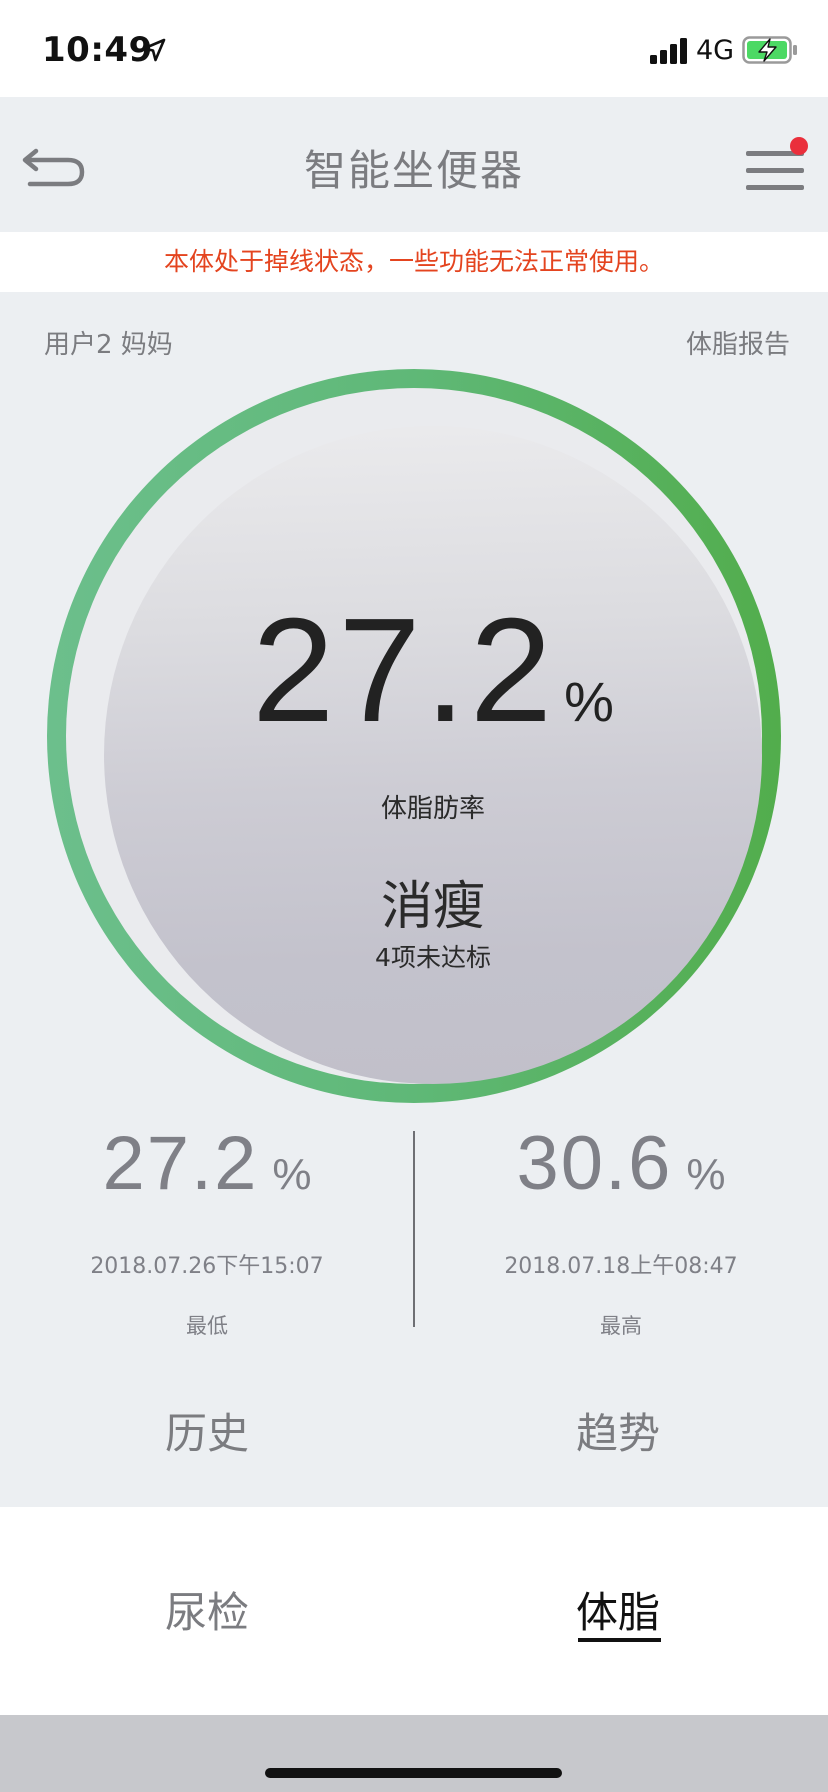  Describe the element at coordinates (668, 51) in the screenshot. I see `cellular-signal-icon` at that location.